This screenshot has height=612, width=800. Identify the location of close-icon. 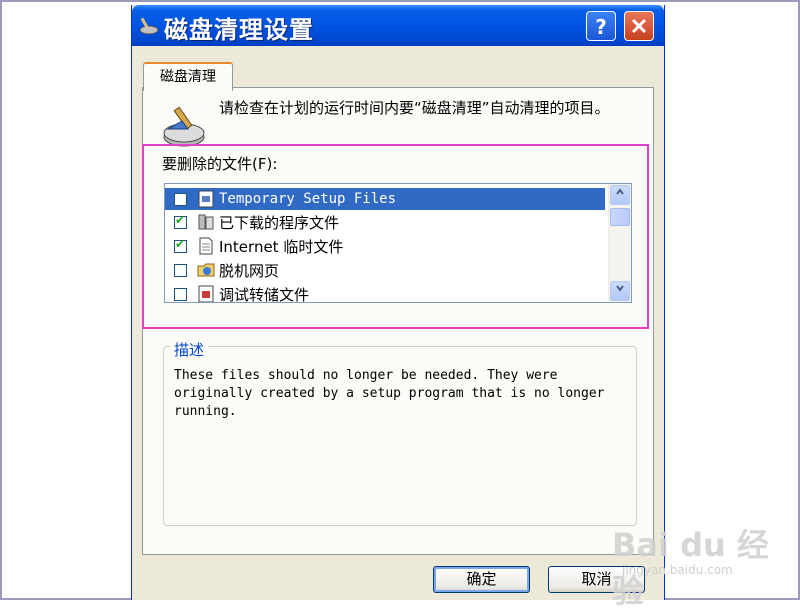
(639, 26).